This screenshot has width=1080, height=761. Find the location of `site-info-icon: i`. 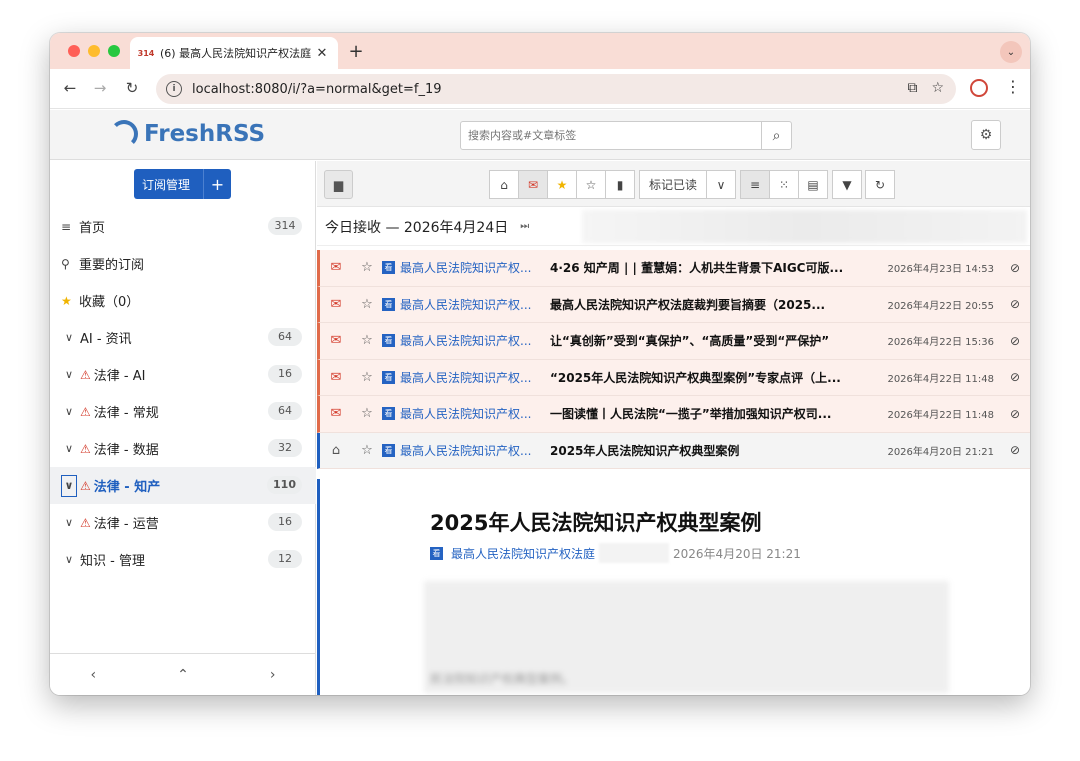

site-info-icon: i is located at coordinates (174, 89).